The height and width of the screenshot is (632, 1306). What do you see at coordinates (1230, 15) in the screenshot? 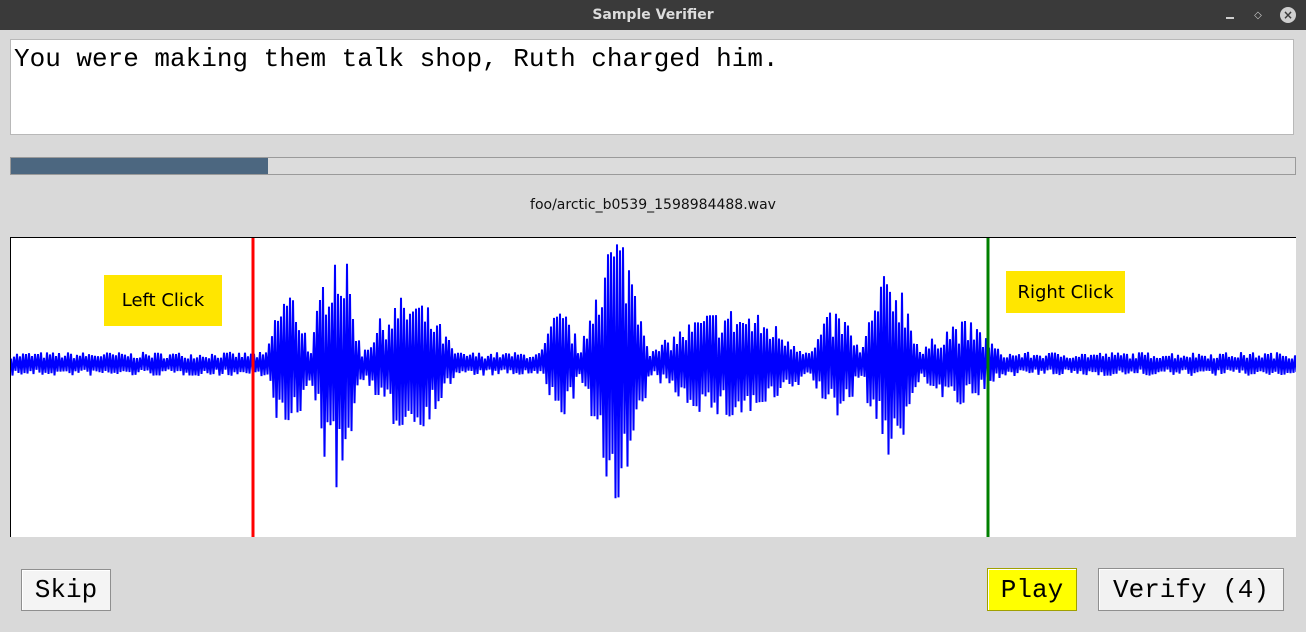
I see `minimize-button` at bounding box center [1230, 15].